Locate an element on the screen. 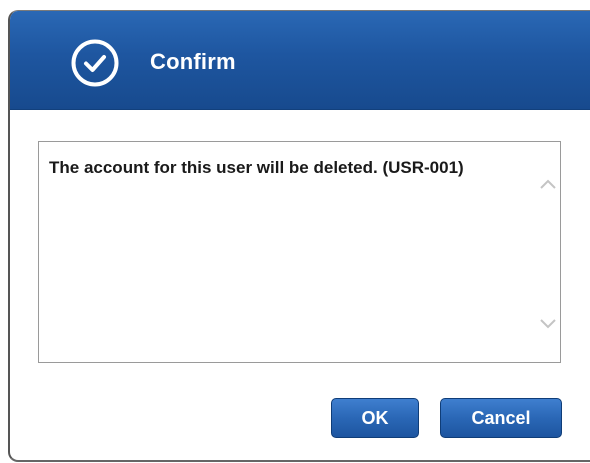 This screenshot has width=590, height=463. ok-button: OK is located at coordinates (375, 418).